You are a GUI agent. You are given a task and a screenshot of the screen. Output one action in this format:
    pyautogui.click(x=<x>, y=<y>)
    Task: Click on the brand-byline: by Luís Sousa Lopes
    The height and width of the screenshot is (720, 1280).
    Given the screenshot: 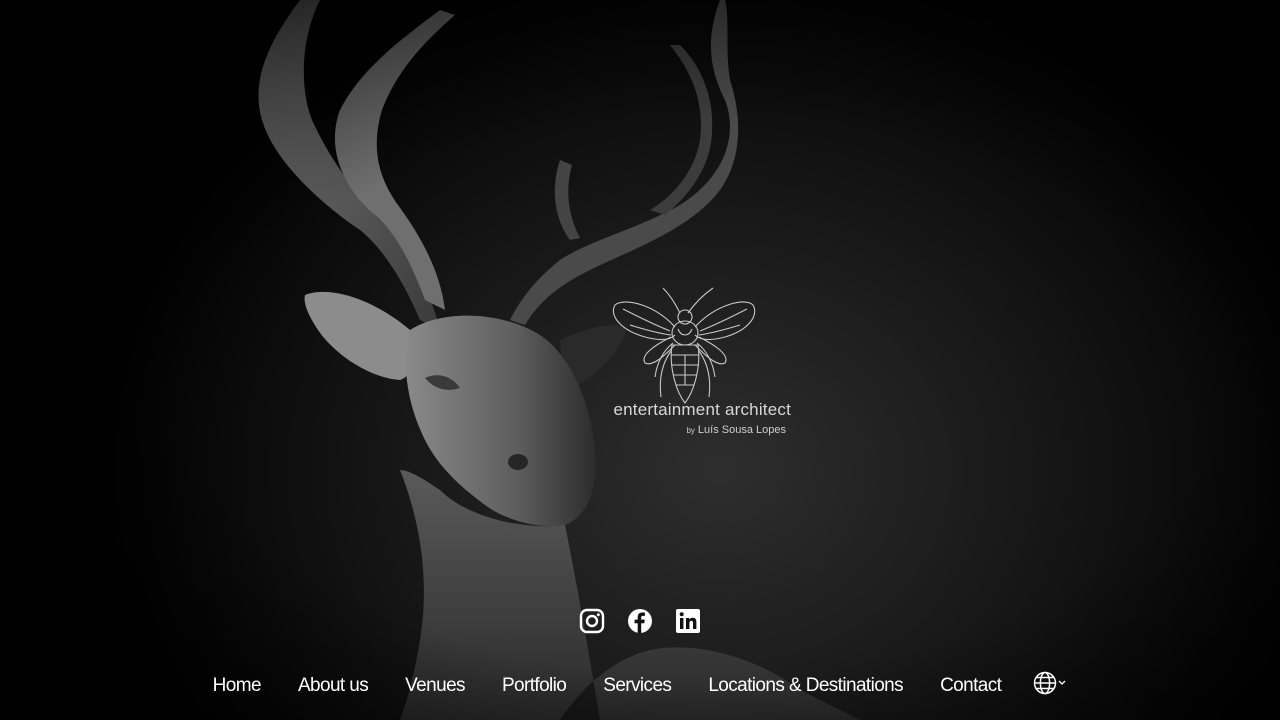 What is the action you would take?
    pyautogui.click(x=688, y=430)
    